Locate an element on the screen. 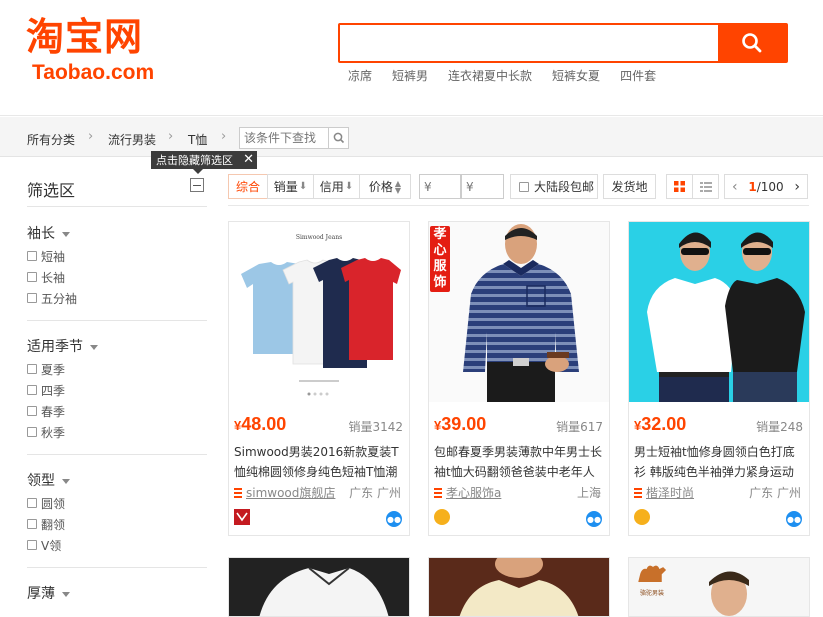  hot-word: 凉席 is located at coordinates (360, 75).